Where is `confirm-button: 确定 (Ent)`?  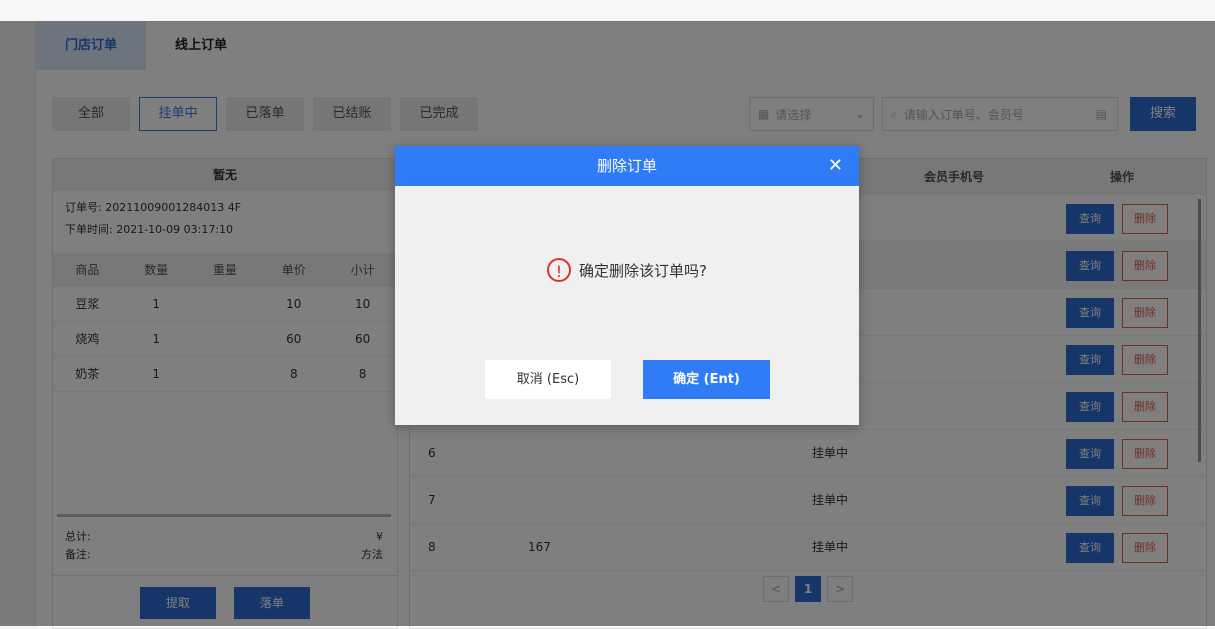 confirm-button: 确定 (Ent) is located at coordinates (706, 379).